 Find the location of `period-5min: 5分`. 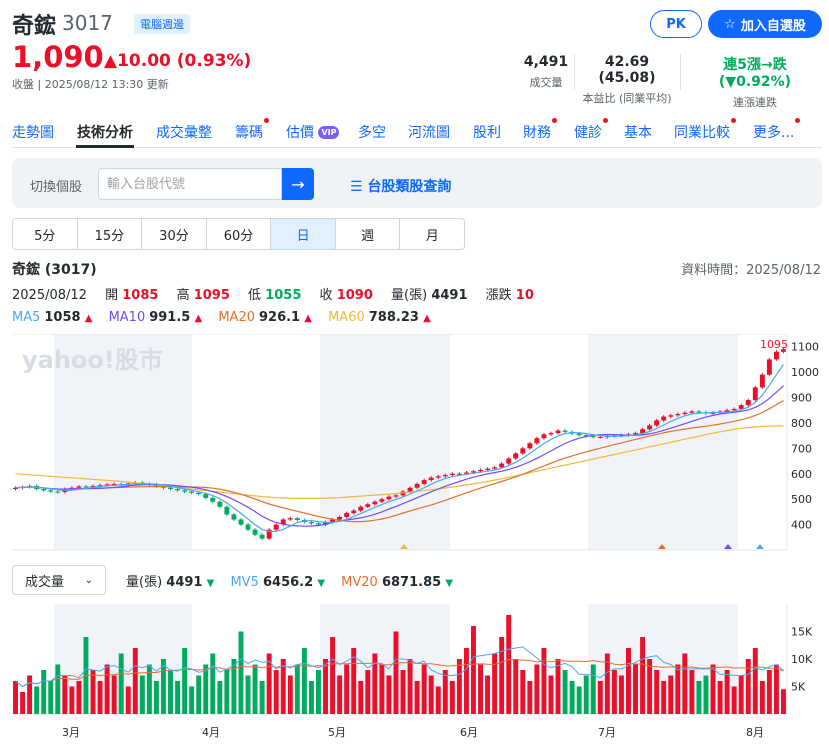

period-5min: 5分 is located at coordinates (45, 234).